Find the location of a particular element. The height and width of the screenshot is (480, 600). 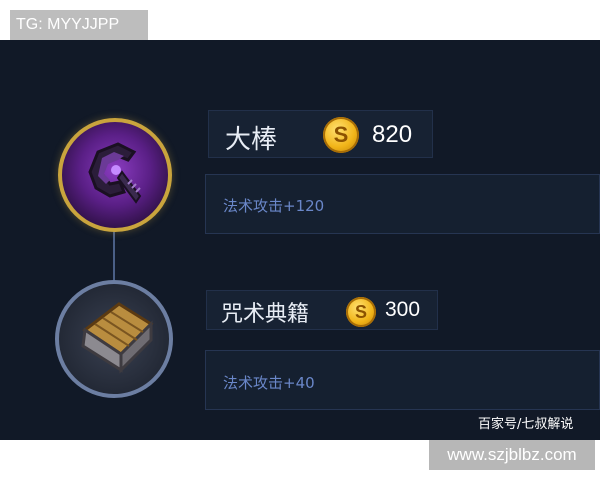

spell-book-icon is located at coordinates (114, 339).